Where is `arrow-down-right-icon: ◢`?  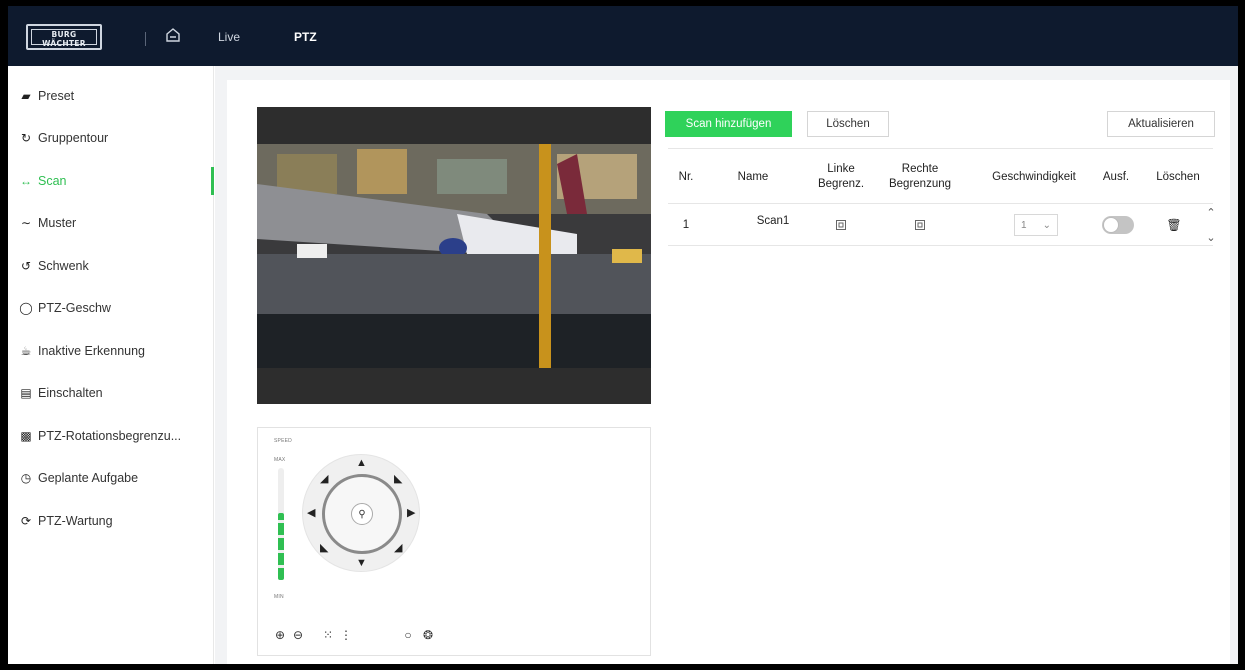
arrow-down-right-icon: ◢ is located at coordinates (398, 548).